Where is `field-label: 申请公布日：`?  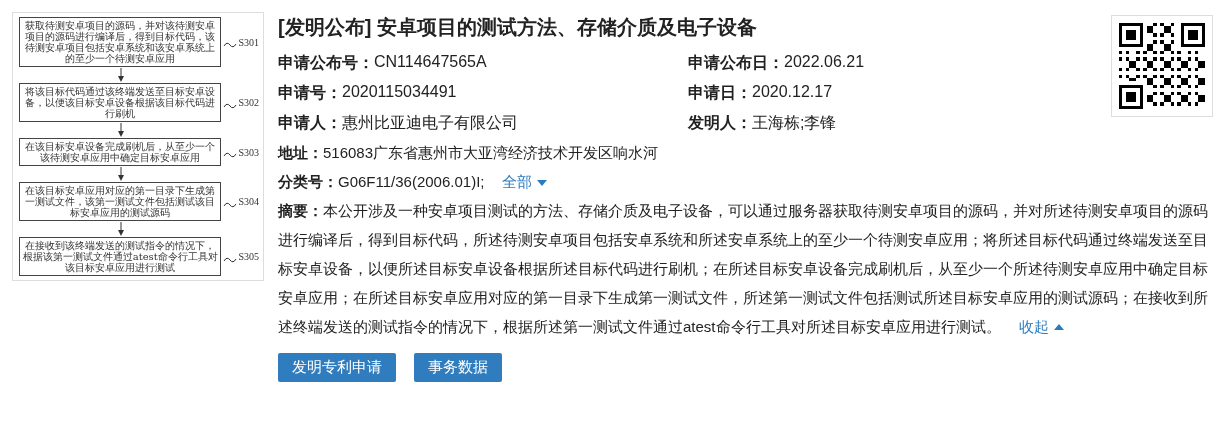 field-label: 申请公布日： is located at coordinates (736, 63).